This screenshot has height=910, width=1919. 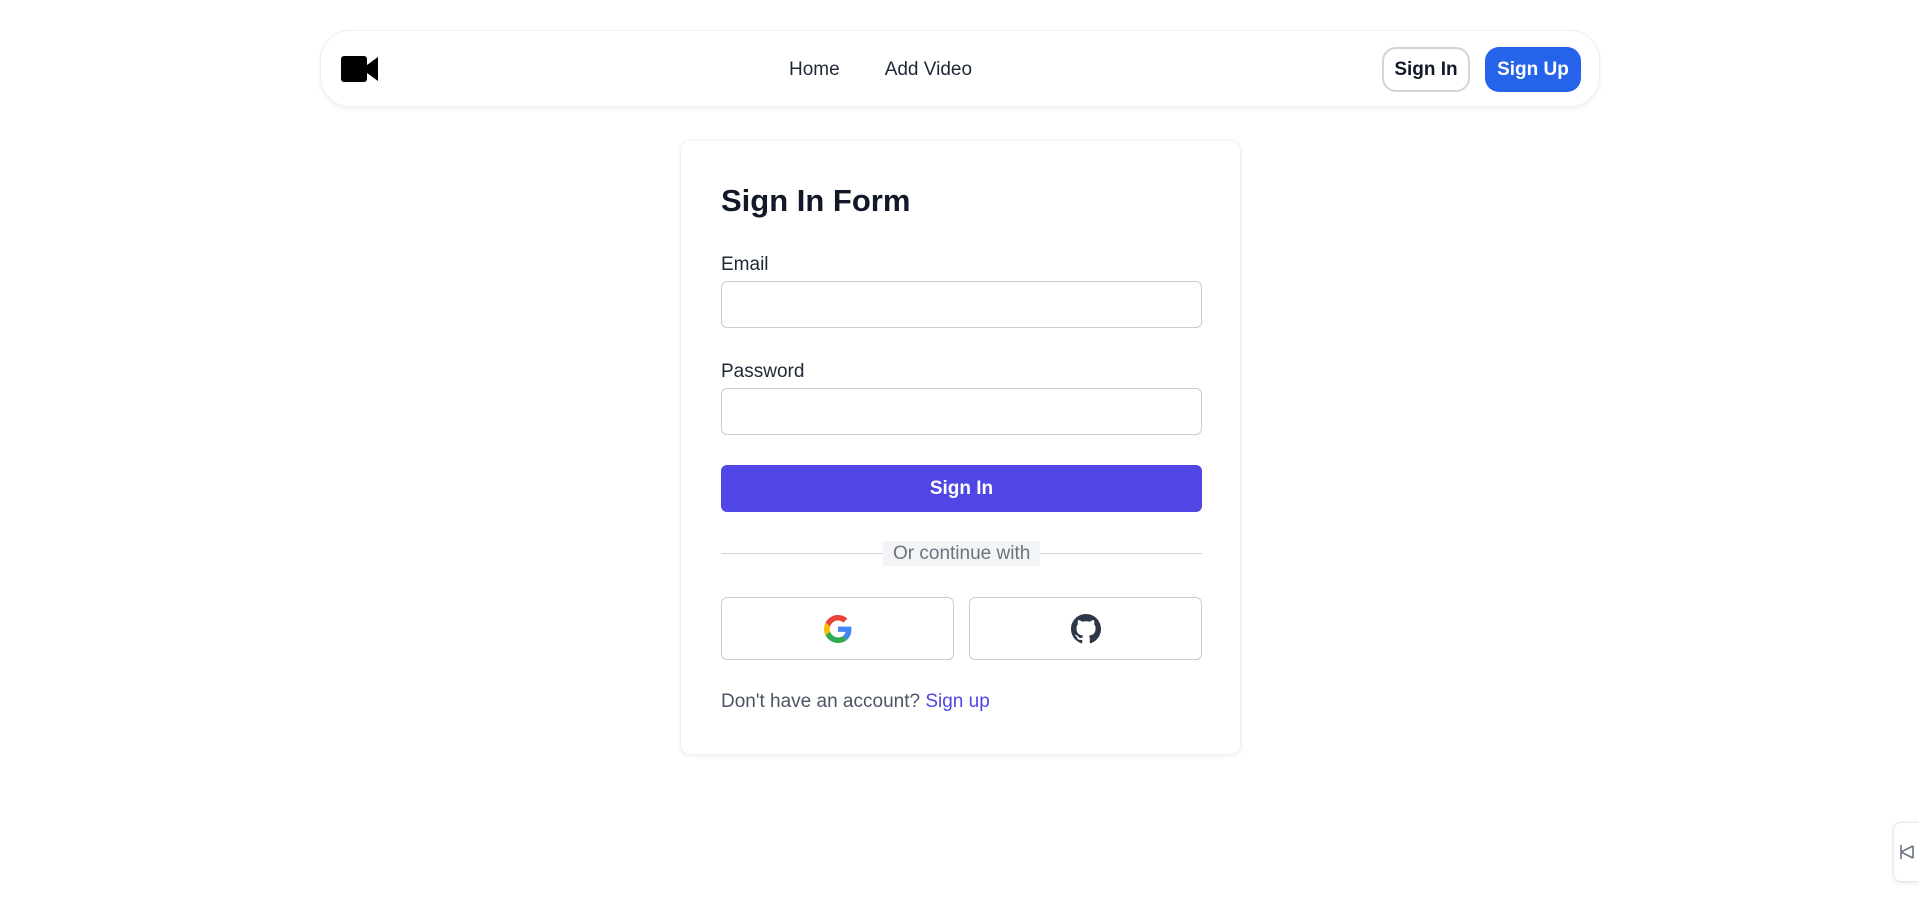 What do you see at coordinates (763, 371) in the screenshot?
I see `password-label: Password` at bounding box center [763, 371].